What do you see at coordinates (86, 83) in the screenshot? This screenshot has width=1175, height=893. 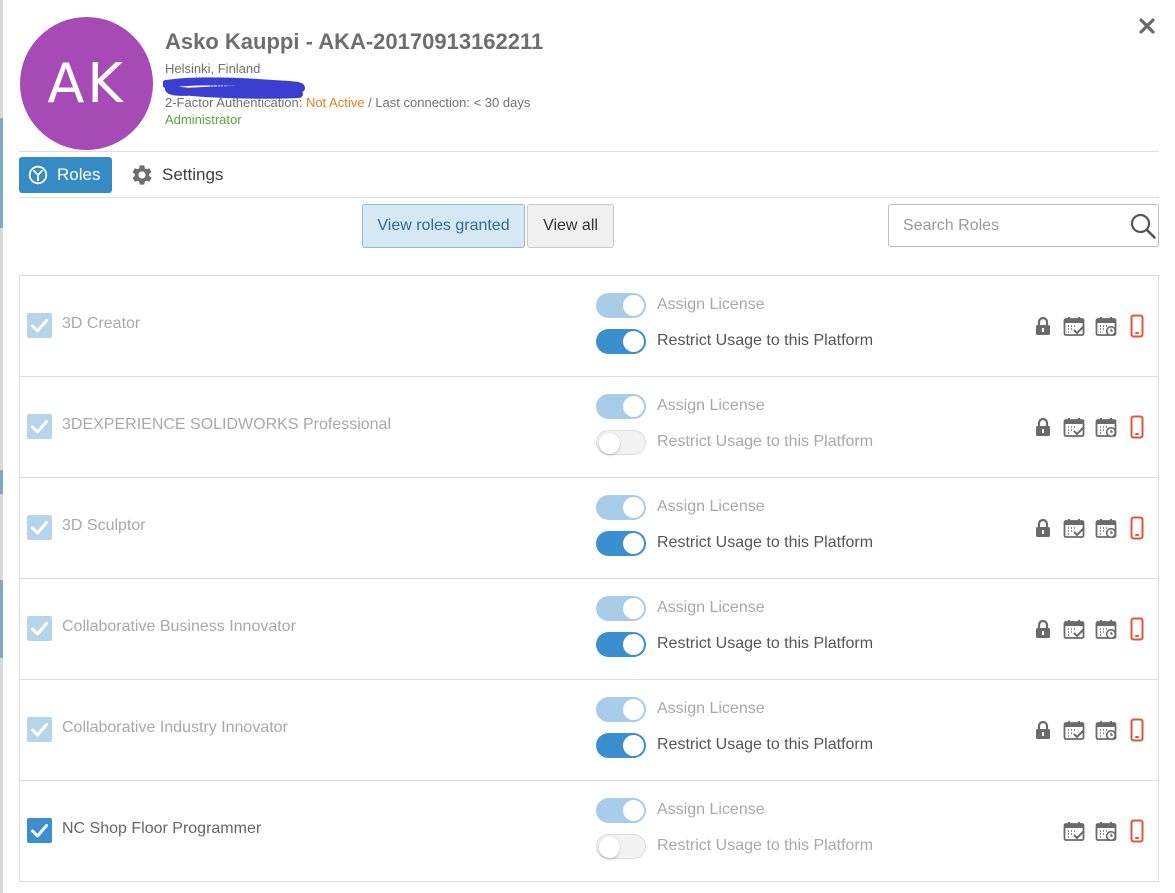 I see `avatar-initials: AK` at bounding box center [86, 83].